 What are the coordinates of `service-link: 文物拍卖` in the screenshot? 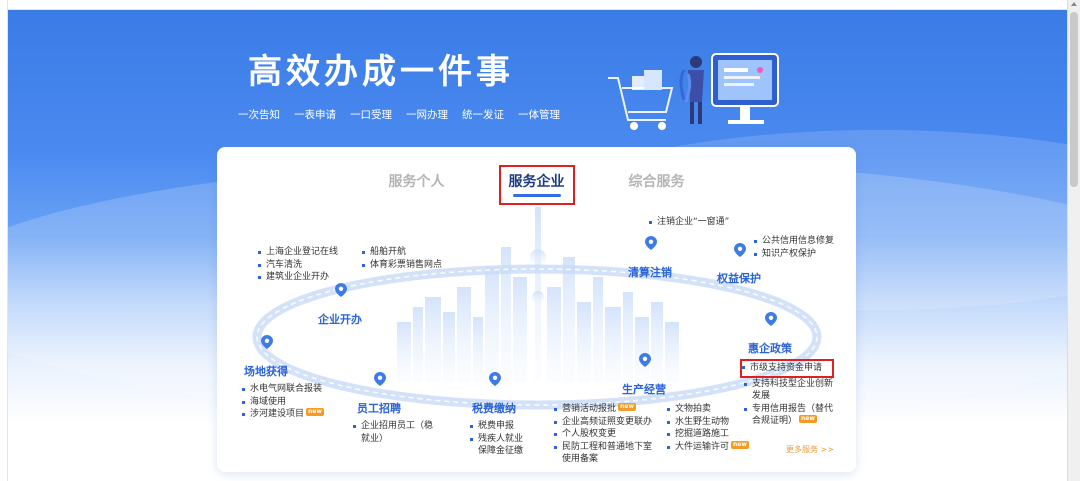 It's located at (708, 409).